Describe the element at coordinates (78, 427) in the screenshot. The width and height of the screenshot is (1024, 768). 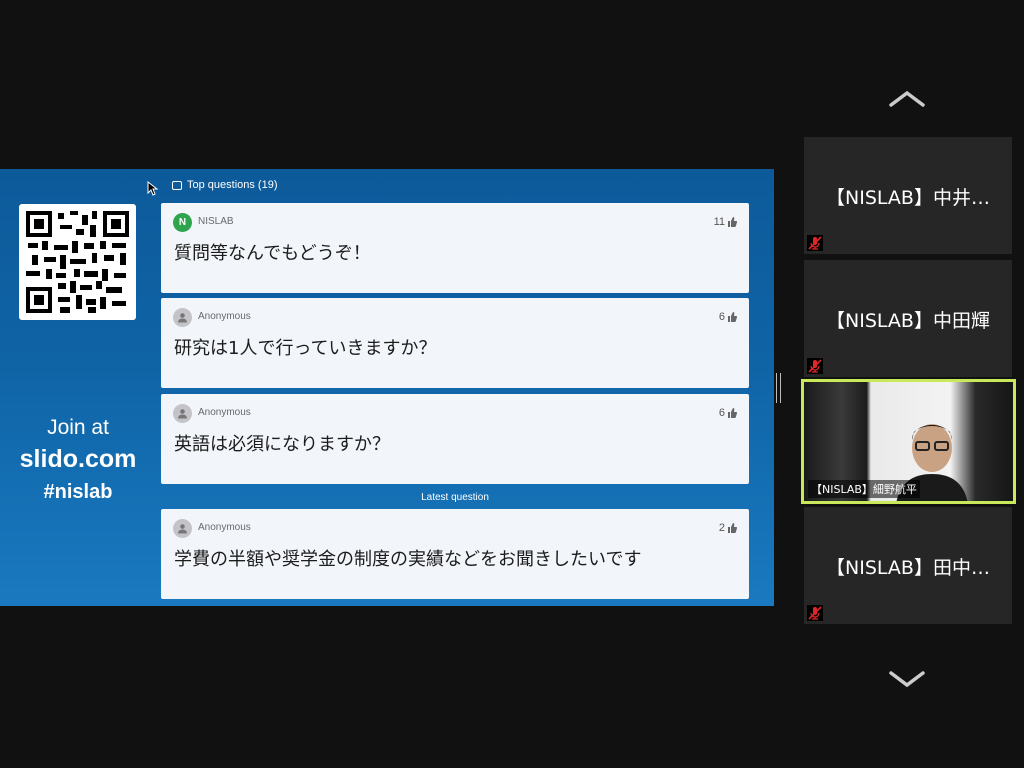
I see `join-label: Join at` at that location.